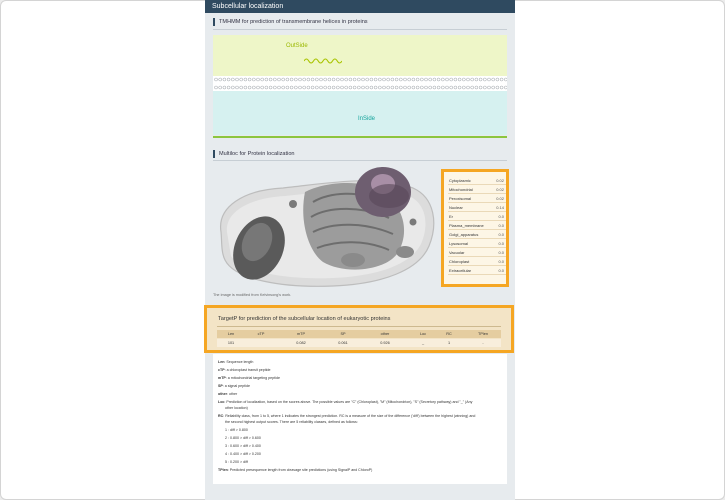 This screenshot has height=500, width=725. I want to click on table-row: Plasma_membrane 0.0, so click(477, 226).